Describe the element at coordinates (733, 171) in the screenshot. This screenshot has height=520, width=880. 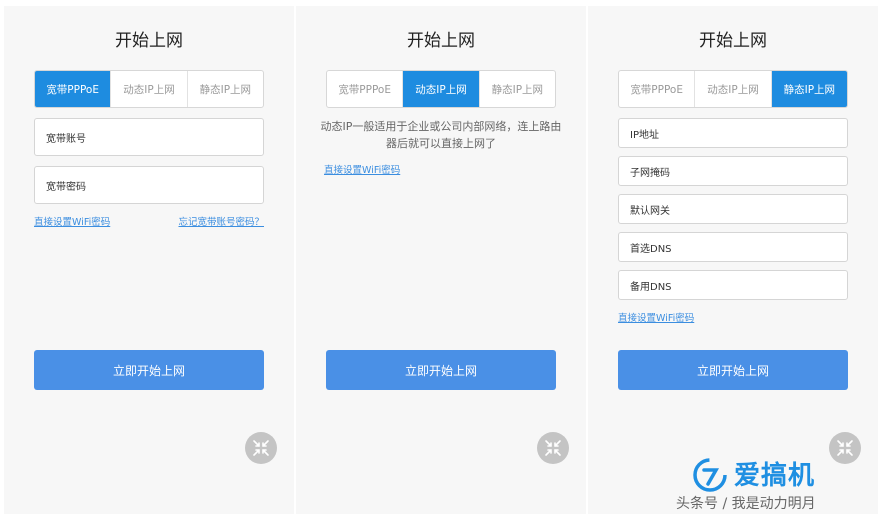
I see `subnet-mask-input: 子网掩码` at that location.